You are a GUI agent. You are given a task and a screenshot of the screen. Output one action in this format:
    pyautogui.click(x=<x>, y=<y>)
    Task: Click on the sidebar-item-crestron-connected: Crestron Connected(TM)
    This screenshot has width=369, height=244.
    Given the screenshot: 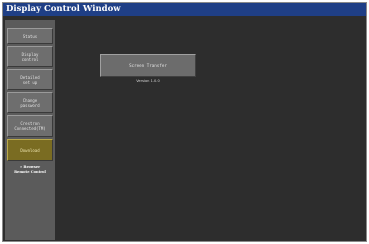 What is the action you would take?
    pyautogui.click(x=30, y=126)
    